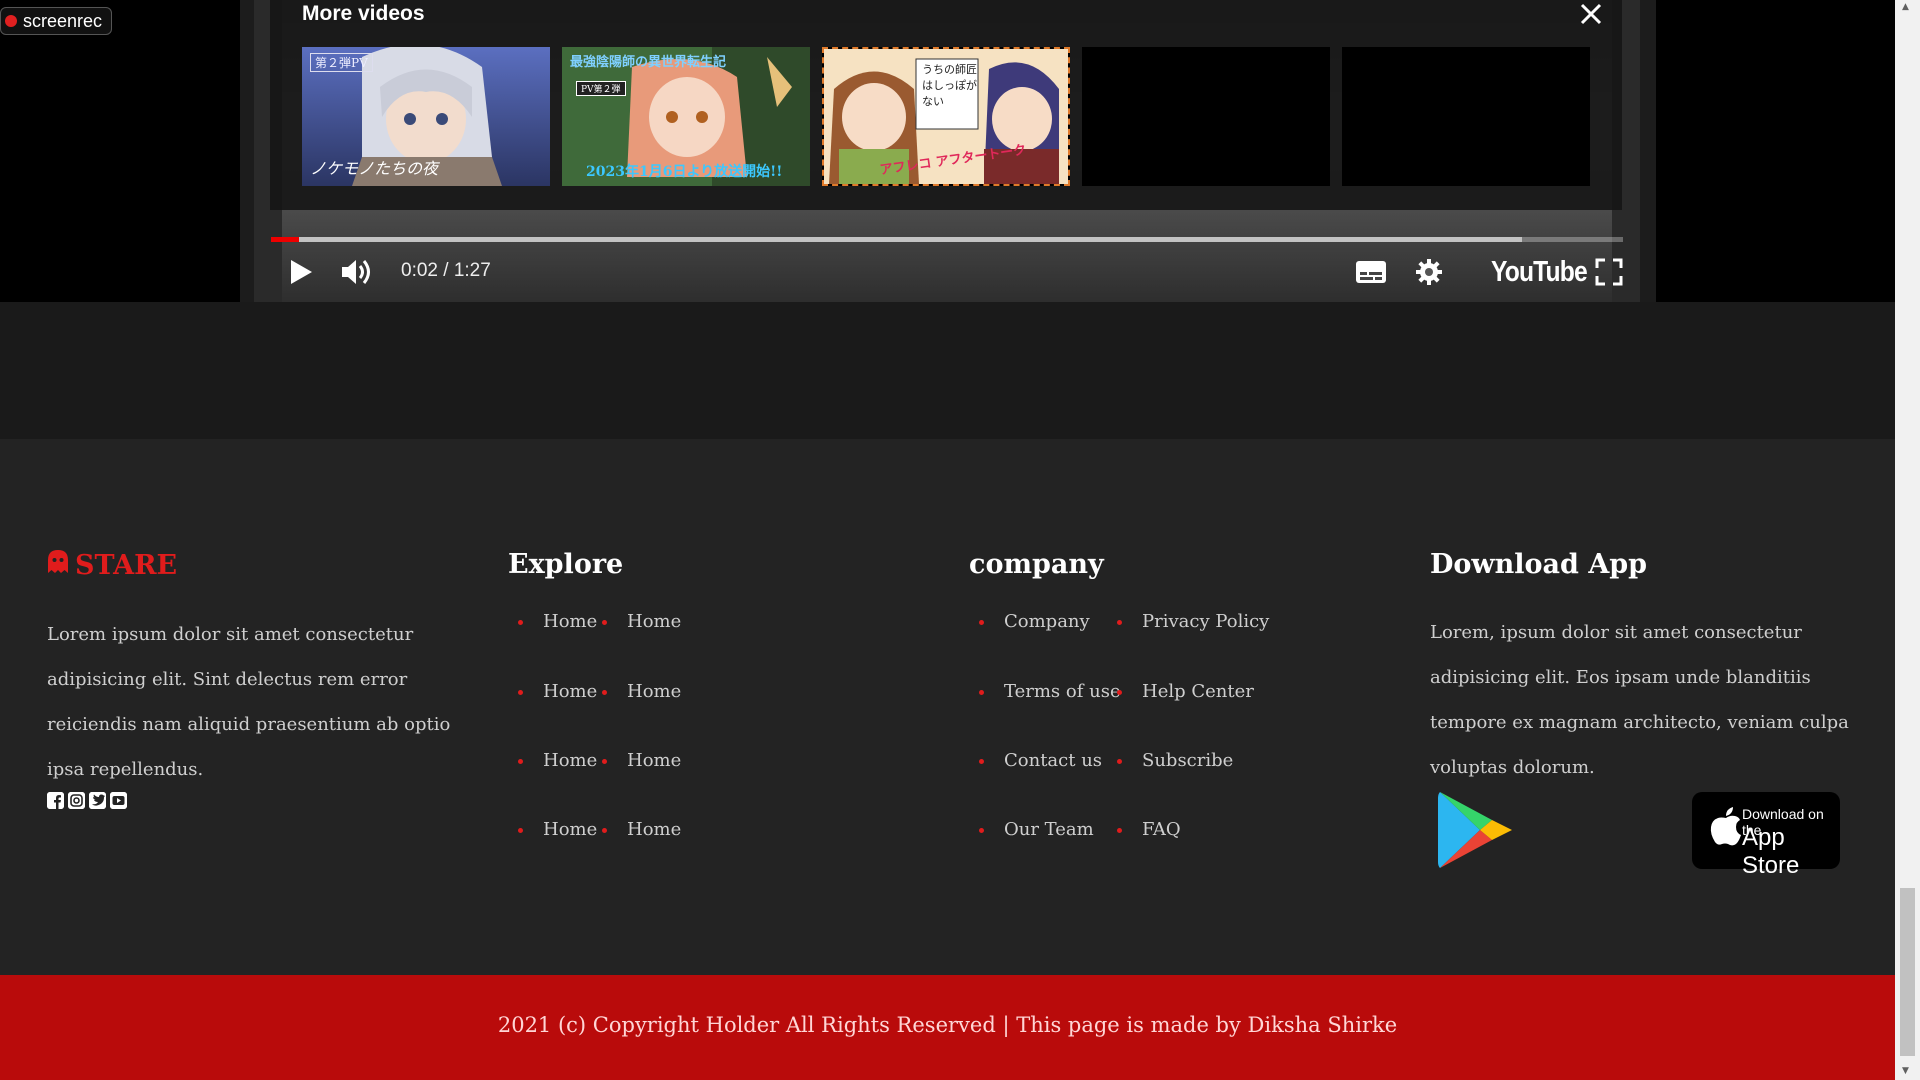 This screenshot has width=1920, height=1080. What do you see at coordinates (1476, 830) in the screenshot?
I see `google-play-icon` at bounding box center [1476, 830].